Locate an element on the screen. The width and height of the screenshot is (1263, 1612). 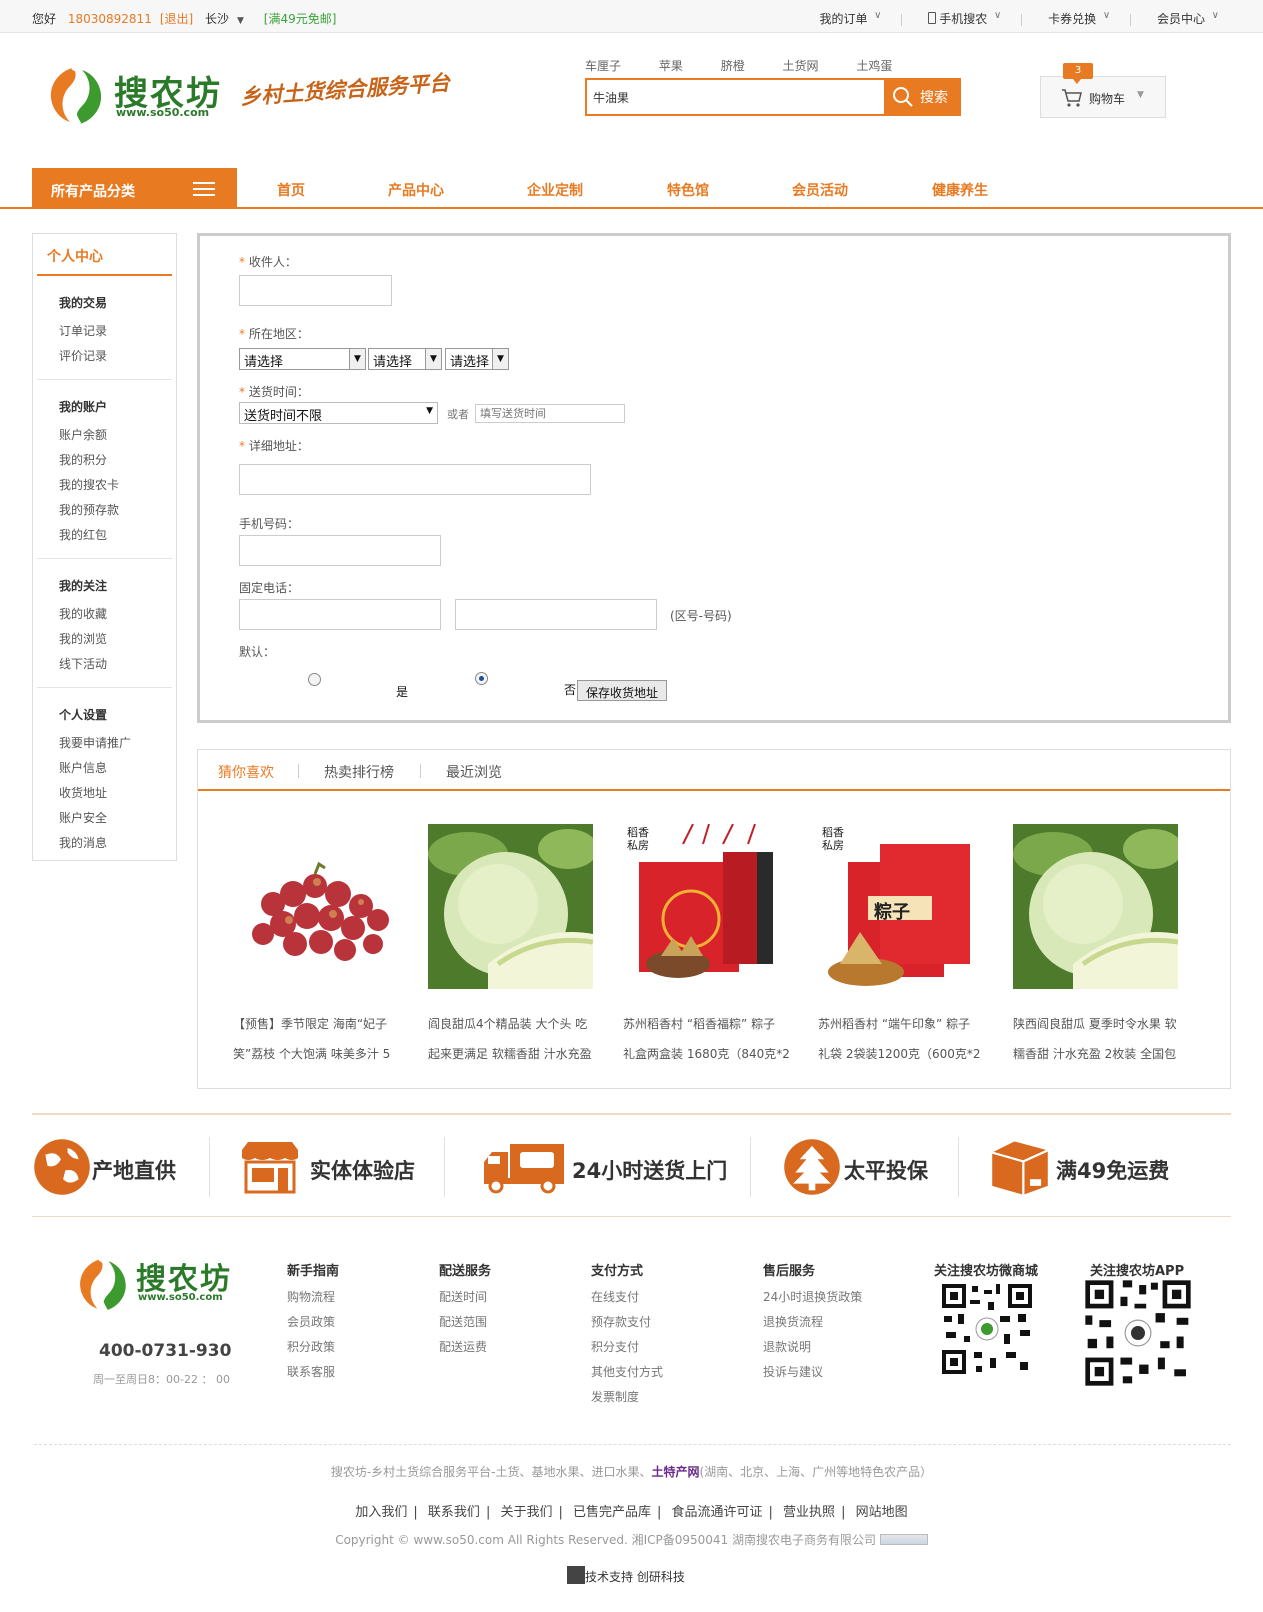
footer-link: 购物流程 is located at coordinates (313, 1297).